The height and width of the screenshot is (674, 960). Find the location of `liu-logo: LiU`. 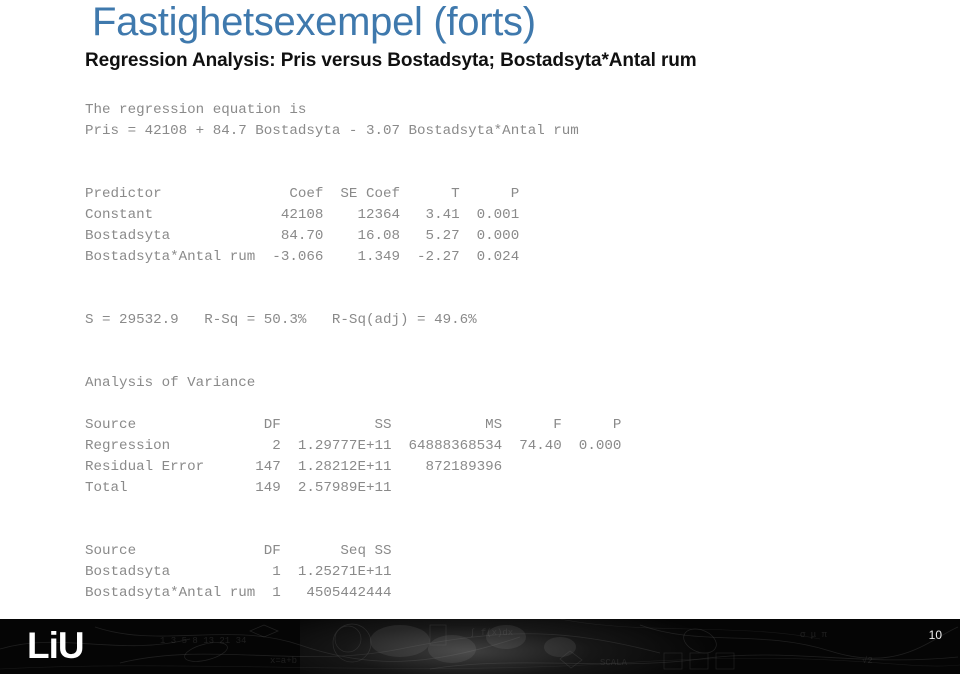

liu-logo: LiU is located at coordinates (56, 645).